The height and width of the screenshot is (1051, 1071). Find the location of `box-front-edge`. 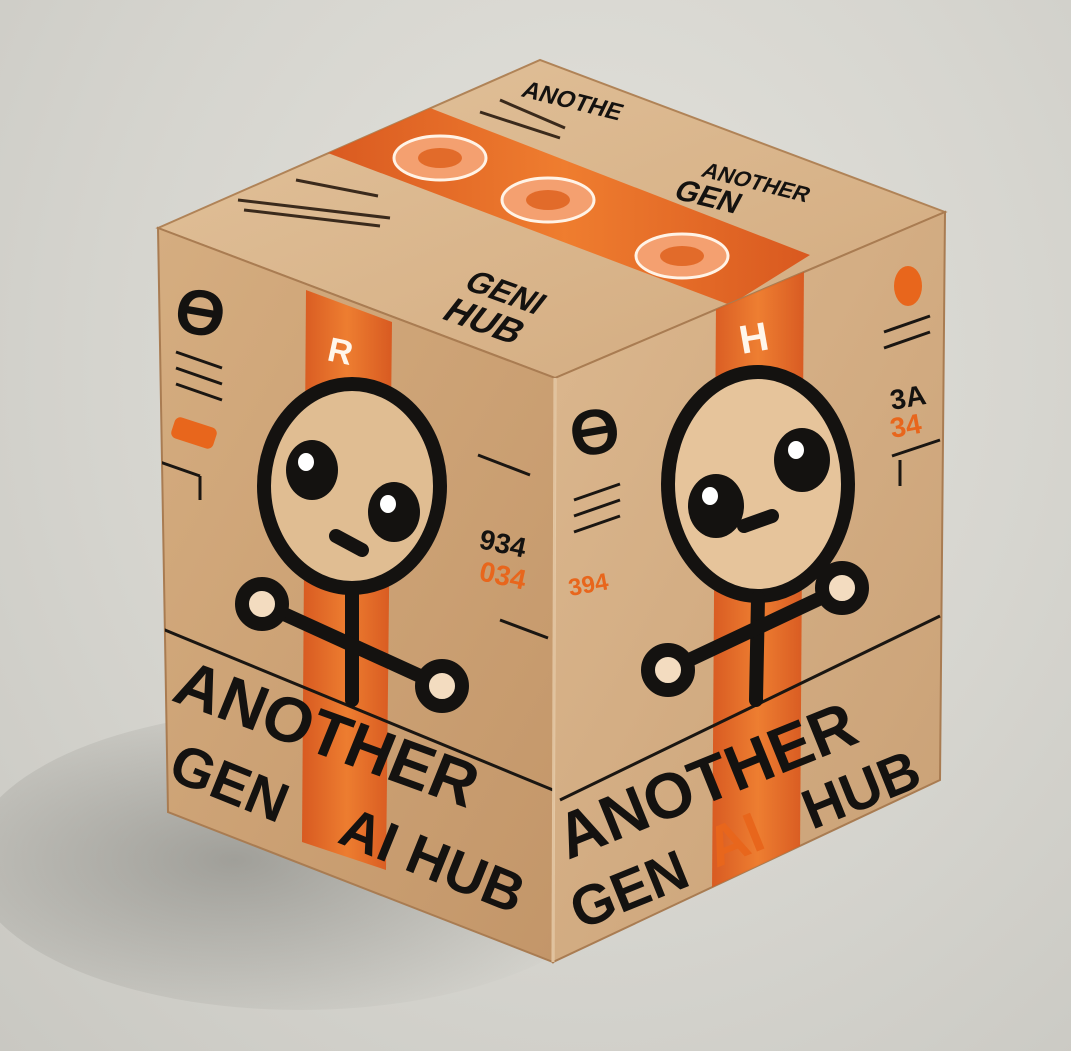

box-front-edge is located at coordinates (554, 670).